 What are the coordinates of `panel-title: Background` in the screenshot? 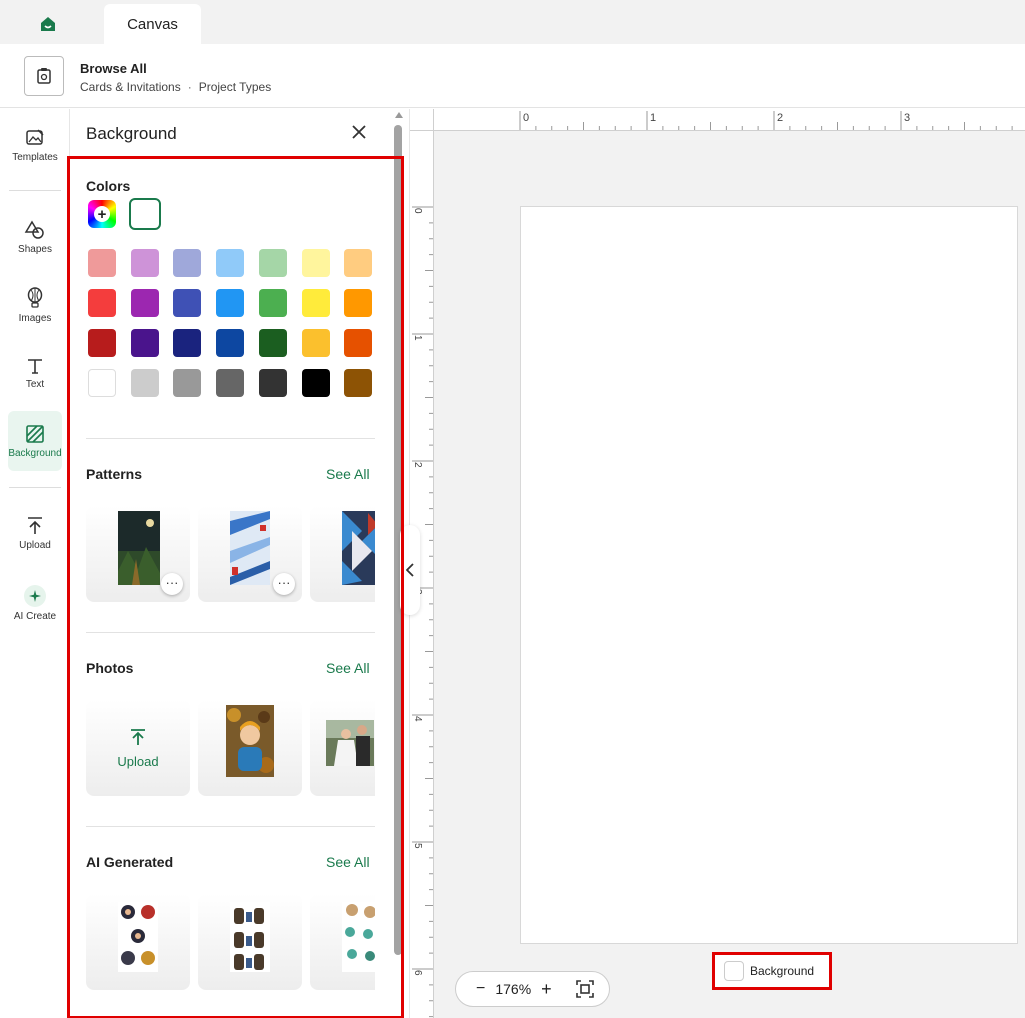 It's located at (131, 133).